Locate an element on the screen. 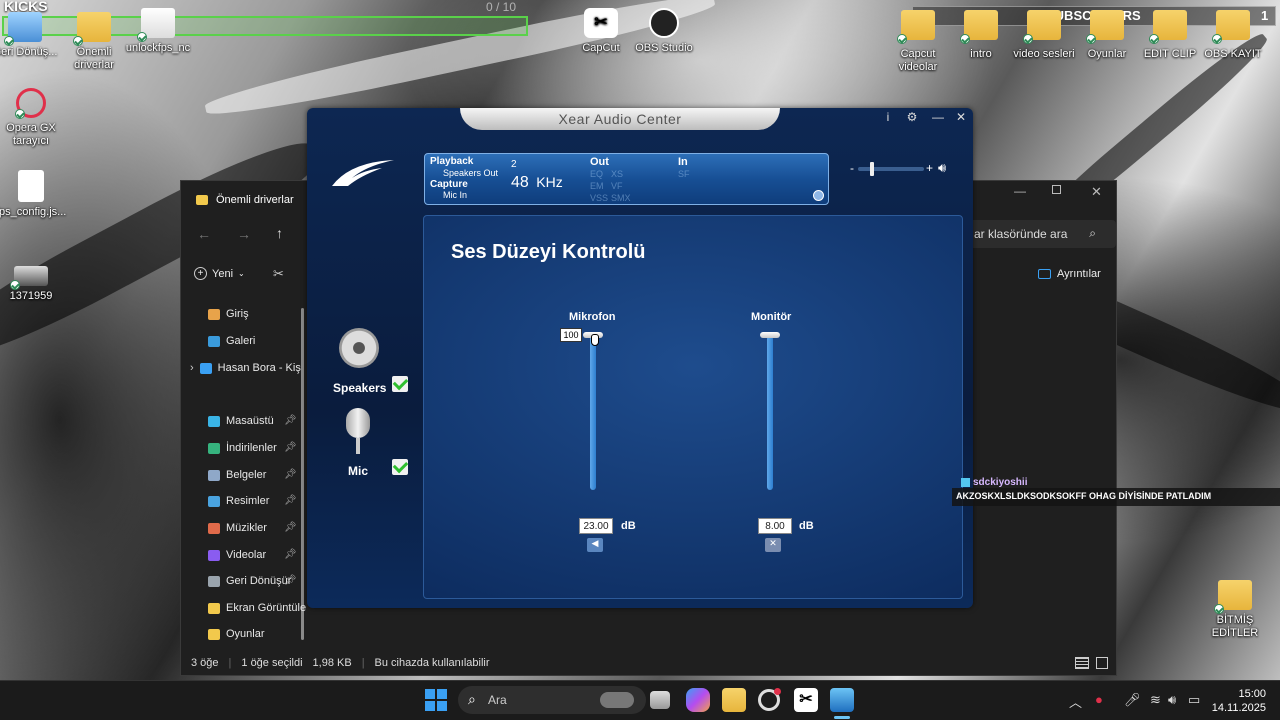  microphone-device-icon is located at coordinates (358, 433).